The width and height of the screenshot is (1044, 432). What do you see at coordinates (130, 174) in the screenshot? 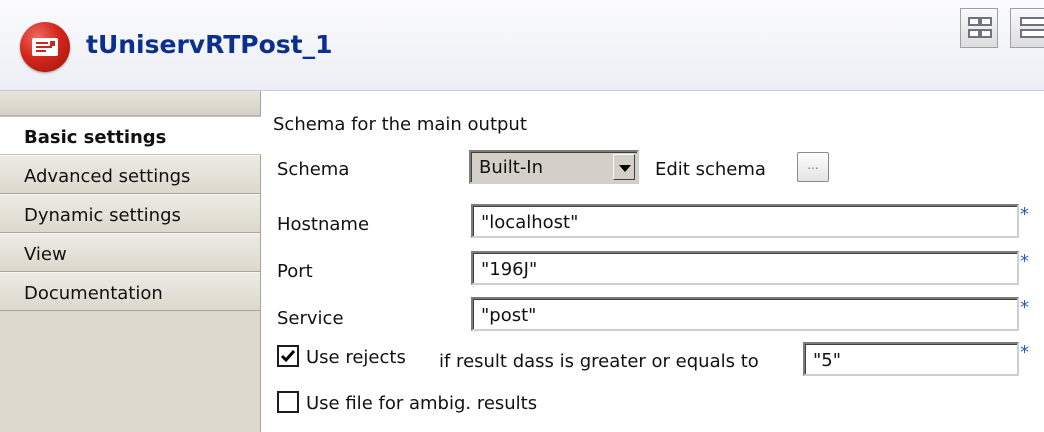
I see `tab-advanced-settings: Advanced settings` at bounding box center [130, 174].